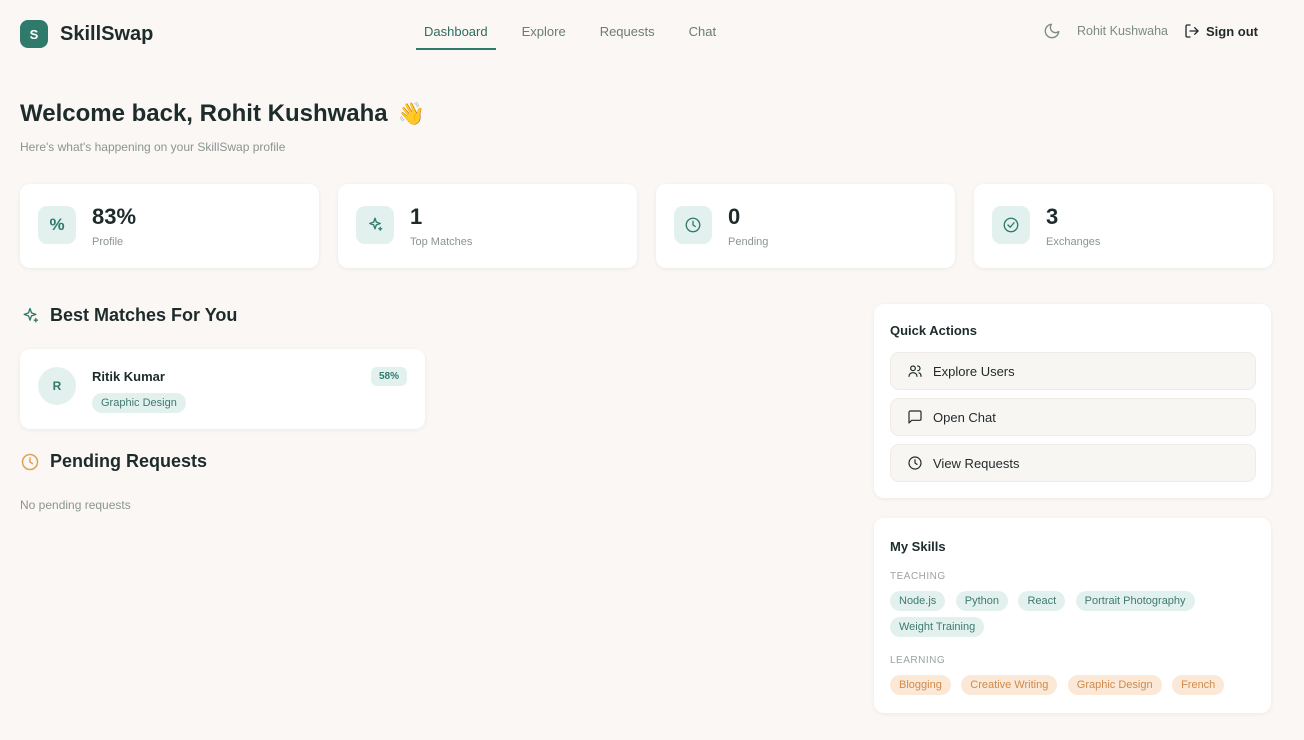 This screenshot has height=740, width=1304. Describe the element at coordinates (544, 29) in the screenshot. I see `nav-explore: Explore` at that location.